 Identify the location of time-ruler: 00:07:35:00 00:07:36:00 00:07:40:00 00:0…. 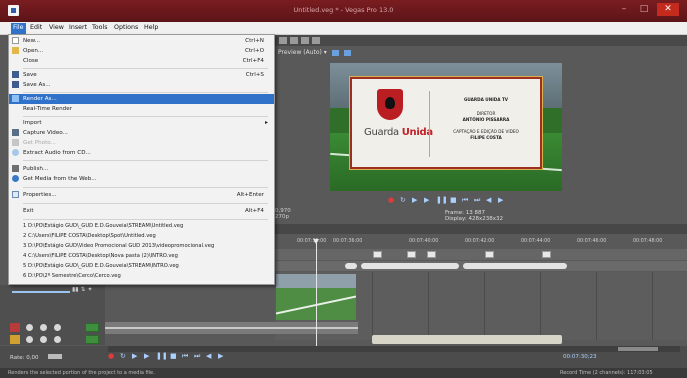
(481, 243).